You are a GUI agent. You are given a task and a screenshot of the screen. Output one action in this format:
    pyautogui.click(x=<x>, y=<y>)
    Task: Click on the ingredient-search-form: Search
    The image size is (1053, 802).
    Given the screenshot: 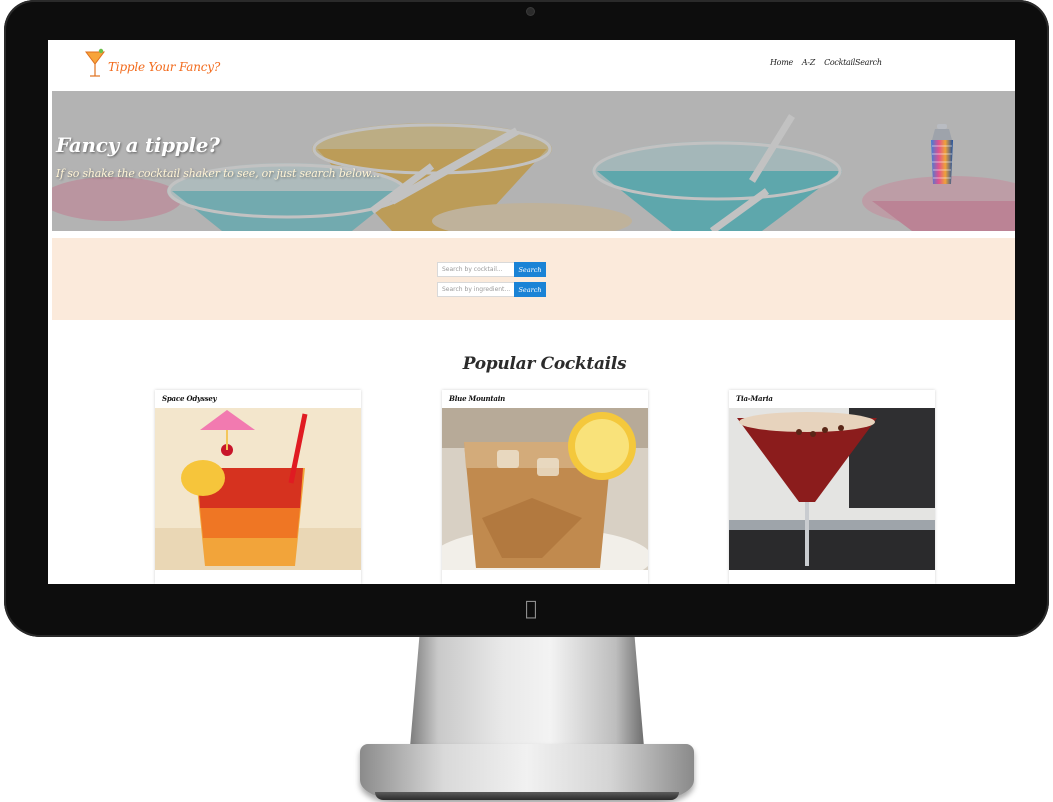 What is the action you would take?
    pyautogui.click(x=491, y=289)
    